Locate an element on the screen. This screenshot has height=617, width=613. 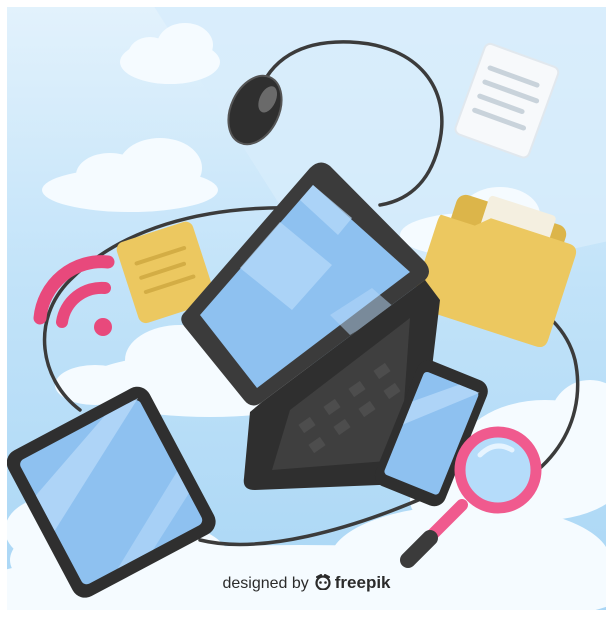
credit-brand: freepik is located at coordinates (362, 582).